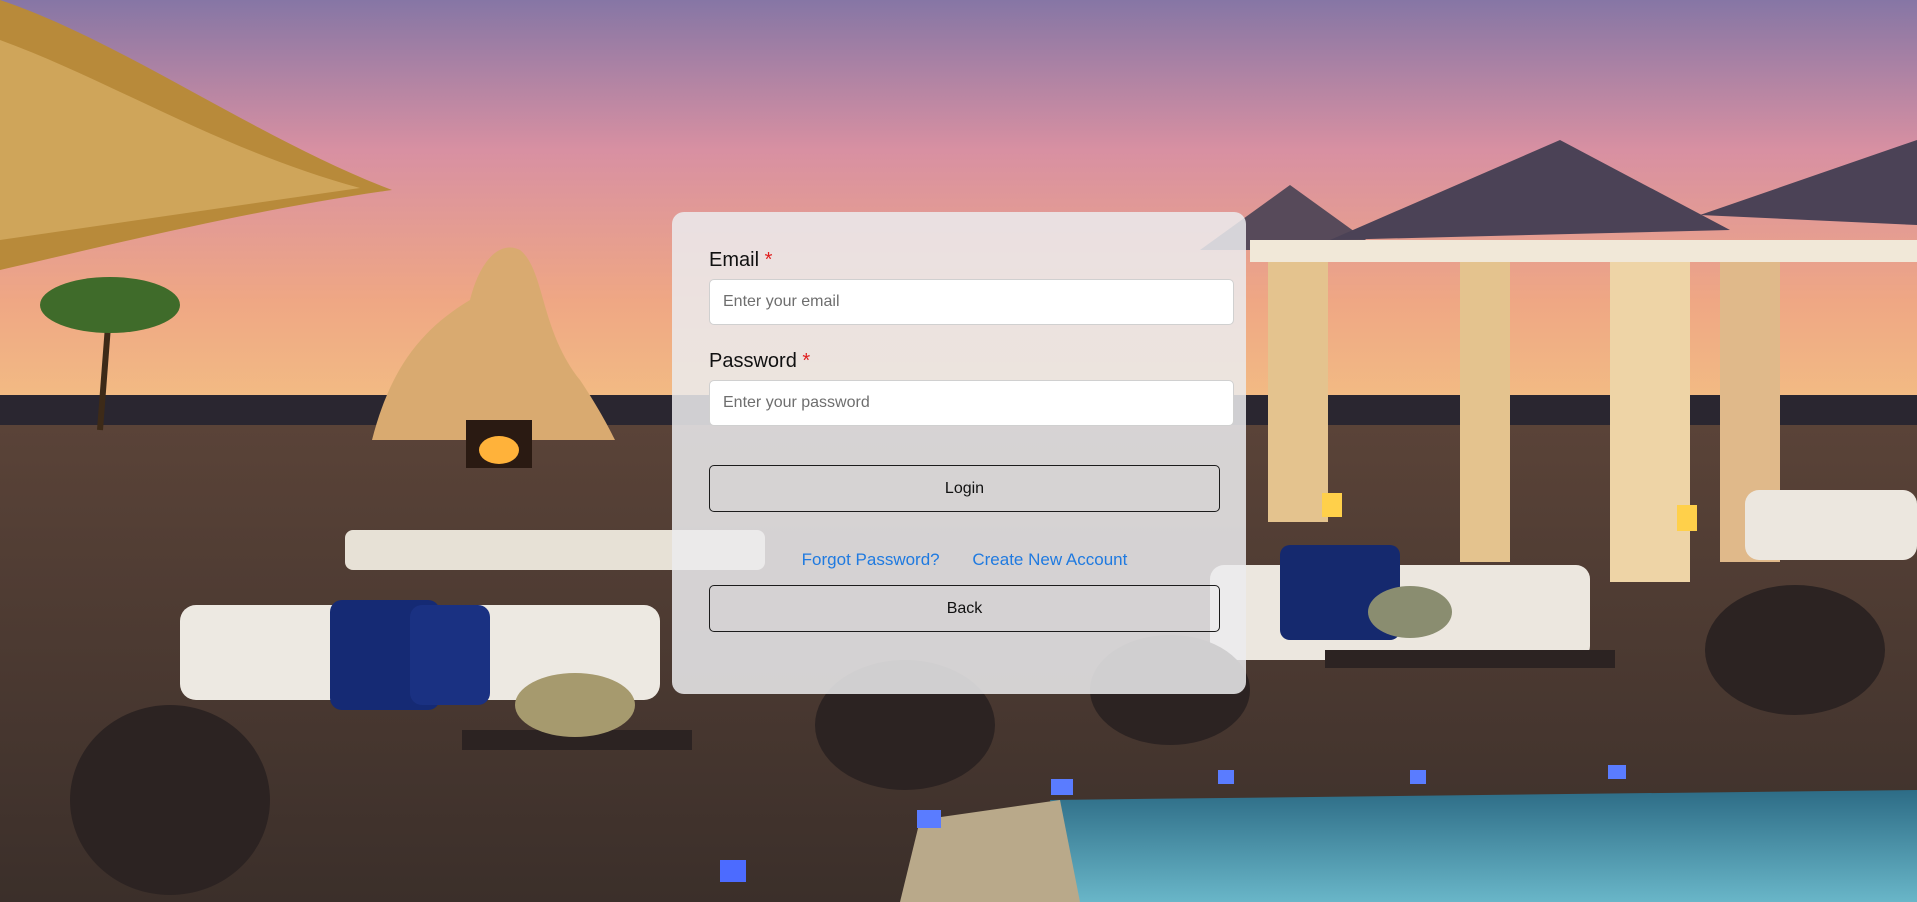 This screenshot has width=1917, height=902. What do you see at coordinates (971, 302) in the screenshot?
I see `email-input` at bounding box center [971, 302].